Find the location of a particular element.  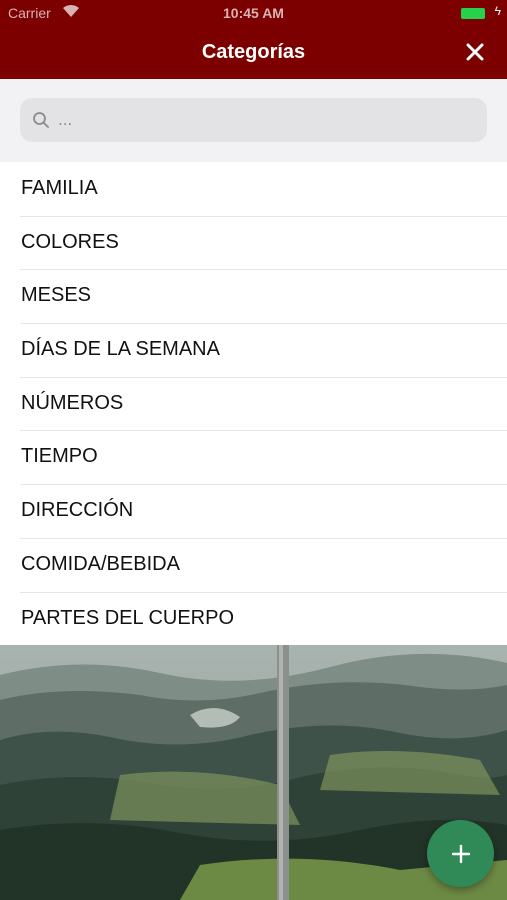

list-item-label: DIRECCIÓN is located at coordinates (77, 510).